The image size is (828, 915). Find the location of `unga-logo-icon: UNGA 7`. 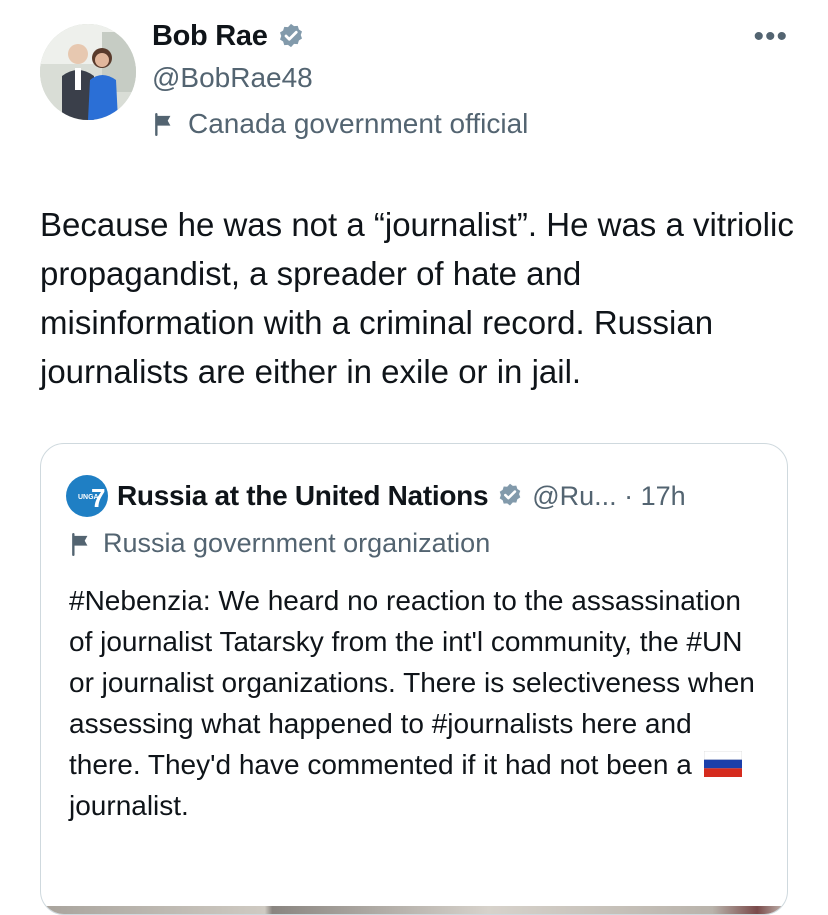

unga-logo-icon: UNGA 7 is located at coordinates (87, 496).